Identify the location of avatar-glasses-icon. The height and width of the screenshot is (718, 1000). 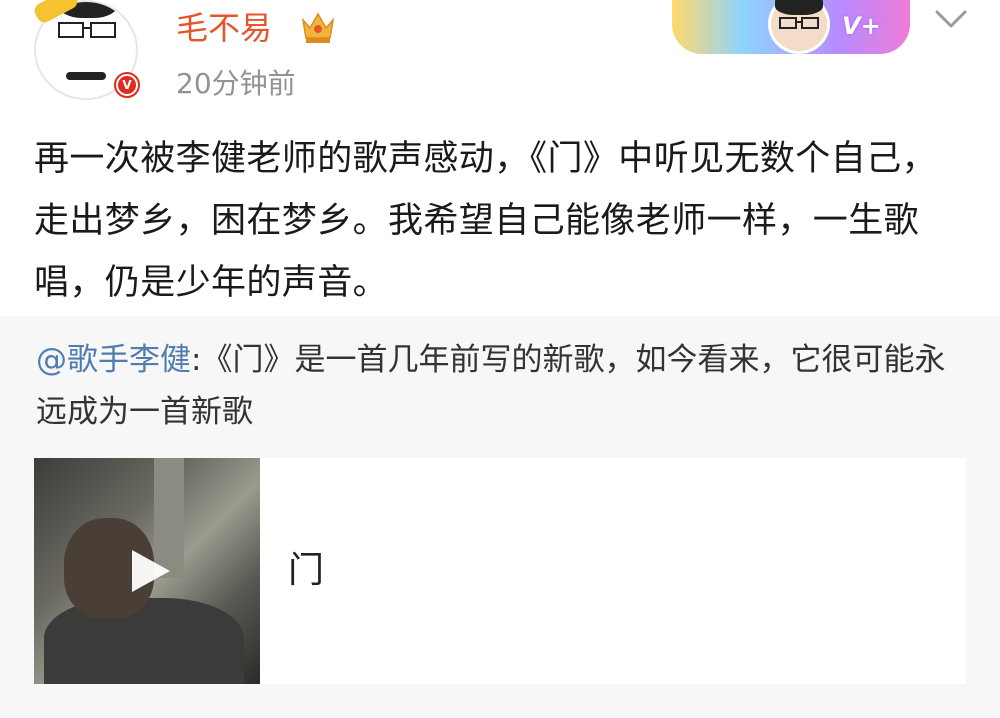
(87, 30).